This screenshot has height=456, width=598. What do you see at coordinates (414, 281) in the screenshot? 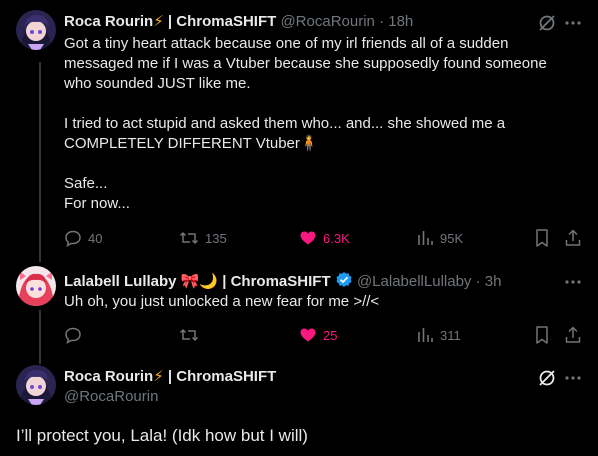
I see `author-handle: @LalabellLullaby` at bounding box center [414, 281].